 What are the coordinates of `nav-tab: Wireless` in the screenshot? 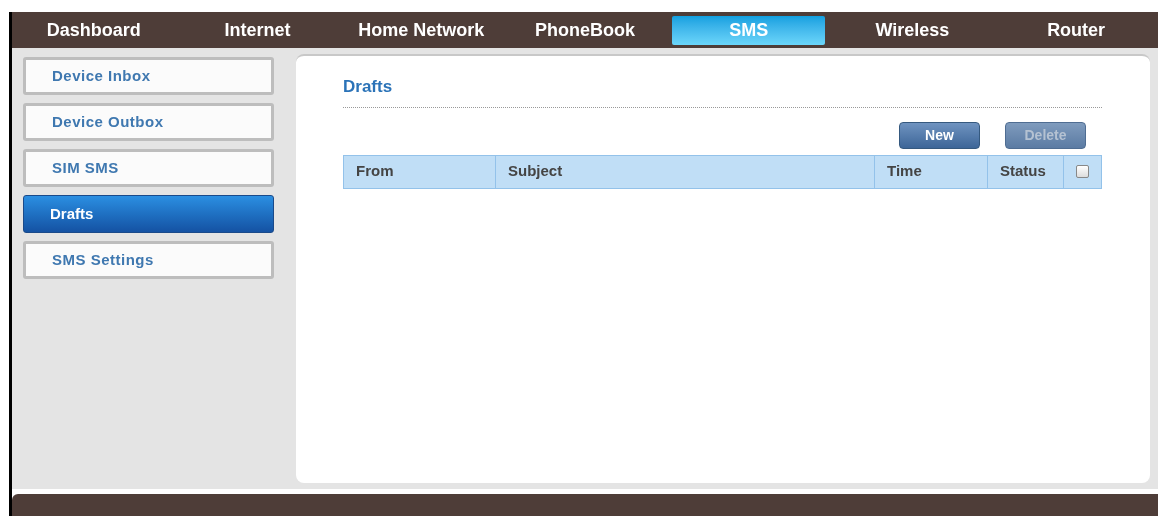 It's located at (912, 30).